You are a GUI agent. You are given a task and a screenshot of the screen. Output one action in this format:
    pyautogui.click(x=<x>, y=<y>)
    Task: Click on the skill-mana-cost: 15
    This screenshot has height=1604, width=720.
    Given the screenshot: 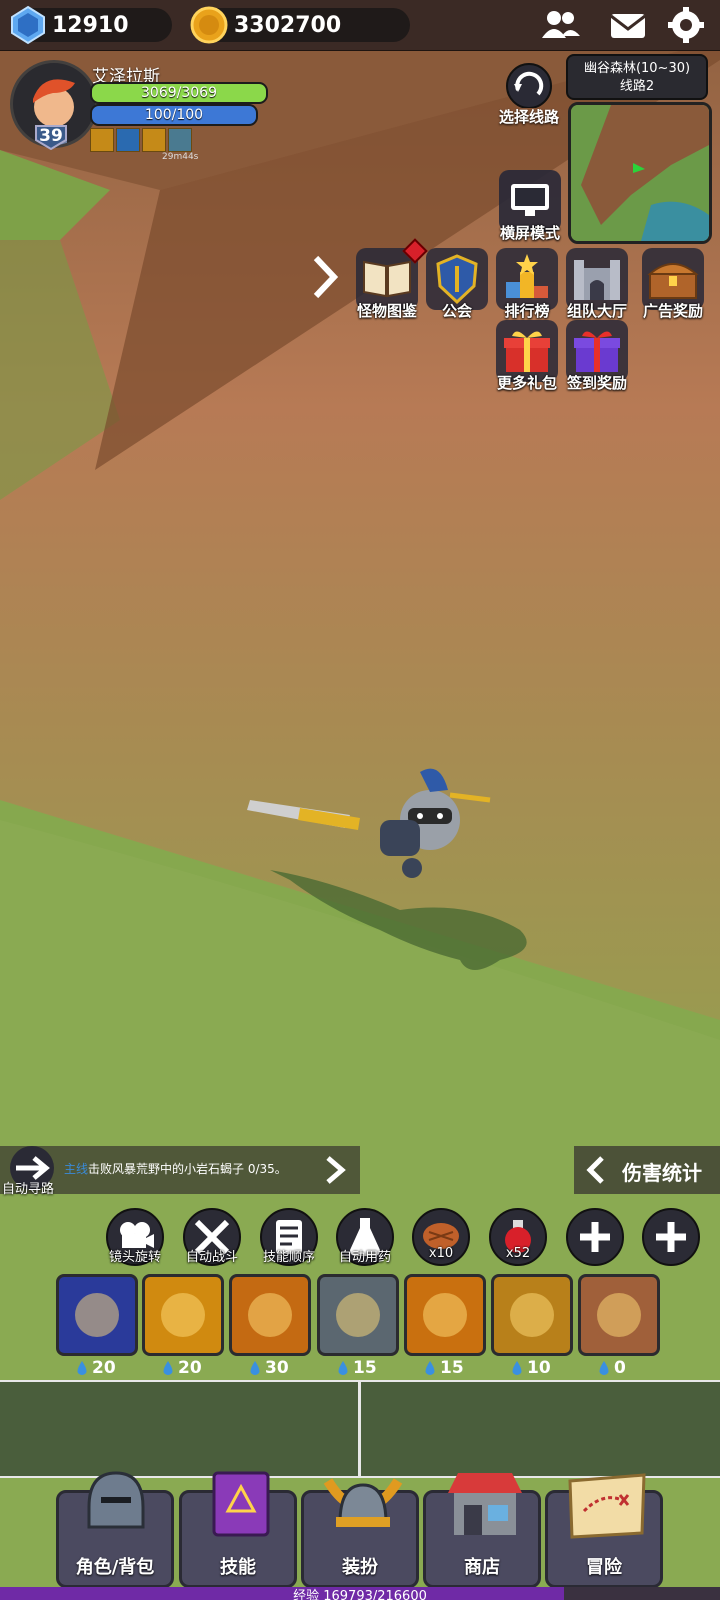 What is the action you would take?
    pyautogui.click(x=444, y=1368)
    